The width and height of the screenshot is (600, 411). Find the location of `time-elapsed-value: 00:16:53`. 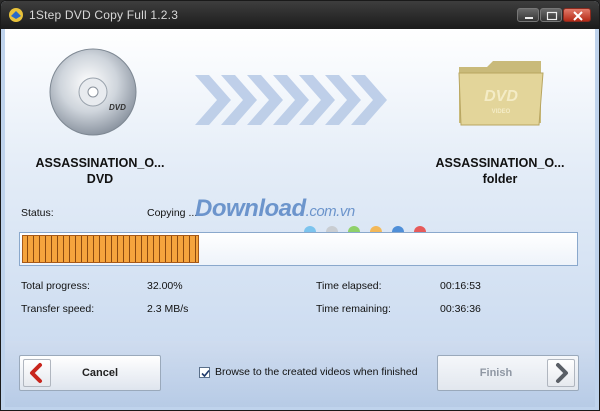

time-elapsed-value: 00:16:53 is located at coordinates (460, 286).